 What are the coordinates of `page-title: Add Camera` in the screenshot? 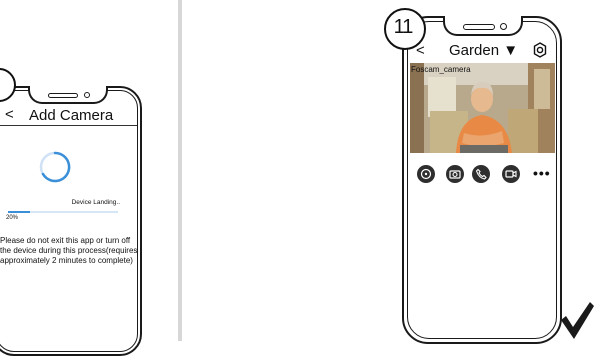 It's located at (71, 115).